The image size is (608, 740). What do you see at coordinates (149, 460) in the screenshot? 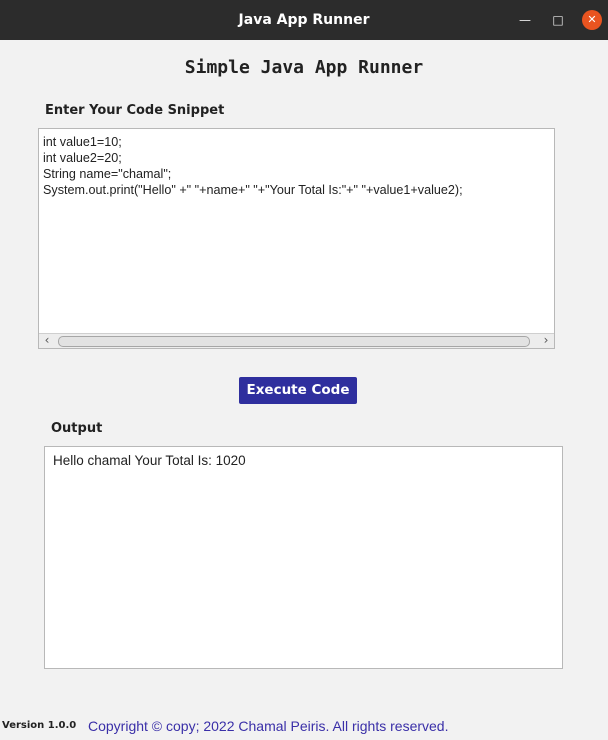
I see `output-text: Hello chamal Your Total Is: 1020` at bounding box center [149, 460].